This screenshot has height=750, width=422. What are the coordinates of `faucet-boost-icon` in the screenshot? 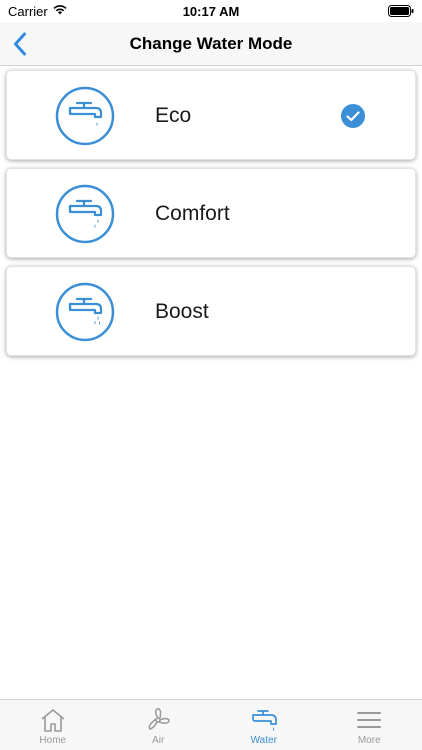 It's located at (85, 312).